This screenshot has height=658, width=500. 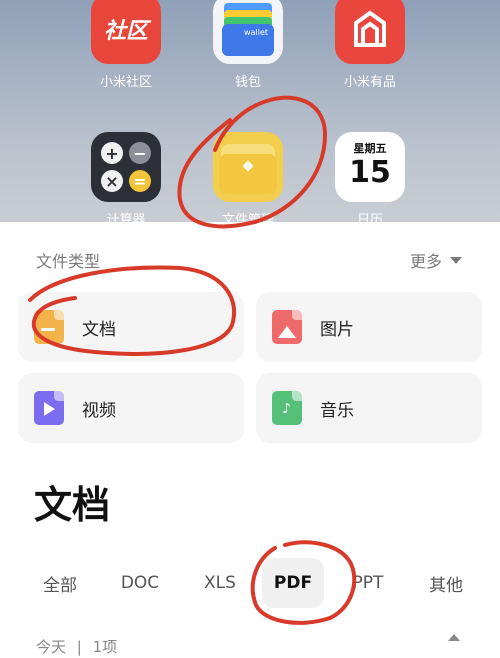 I want to click on category-images: 图片, so click(x=369, y=327).